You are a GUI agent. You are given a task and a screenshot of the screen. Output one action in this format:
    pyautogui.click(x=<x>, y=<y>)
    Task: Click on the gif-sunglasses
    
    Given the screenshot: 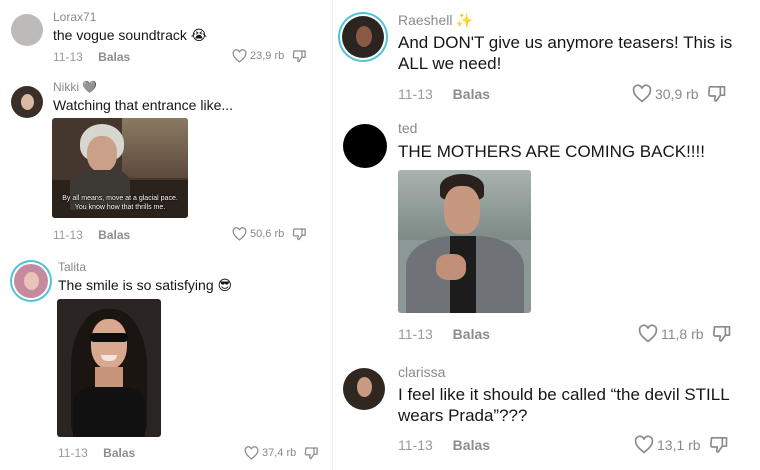 What is the action you would take?
    pyautogui.click(x=109, y=337)
    